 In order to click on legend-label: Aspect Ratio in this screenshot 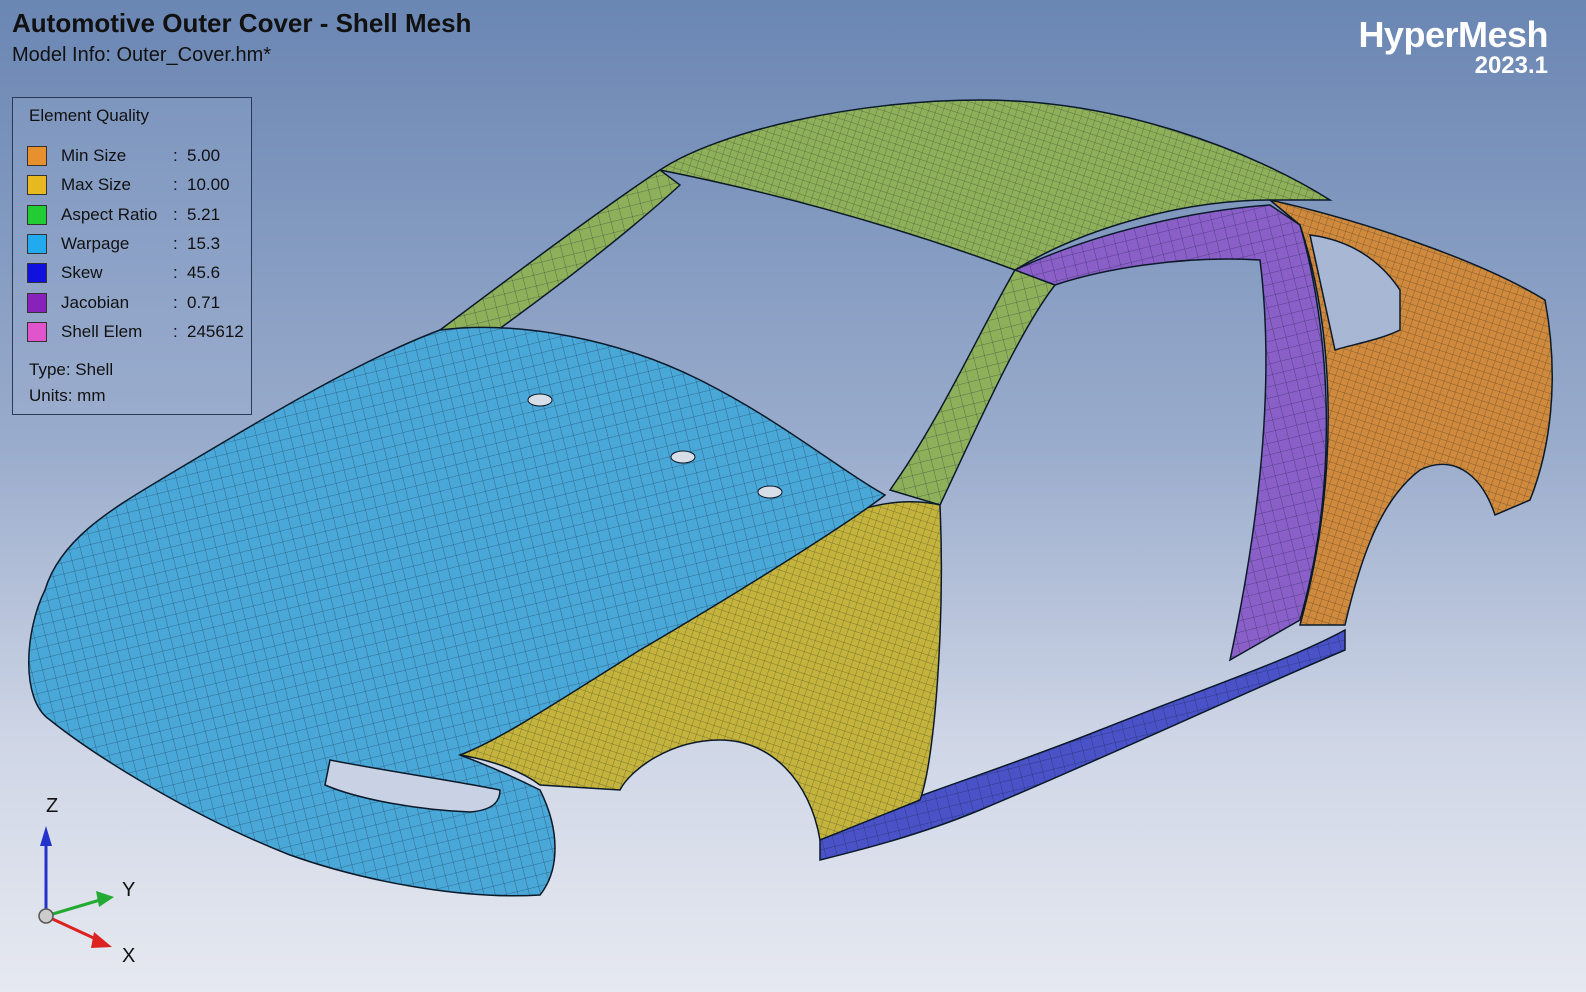, I will do `click(109, 214)`.